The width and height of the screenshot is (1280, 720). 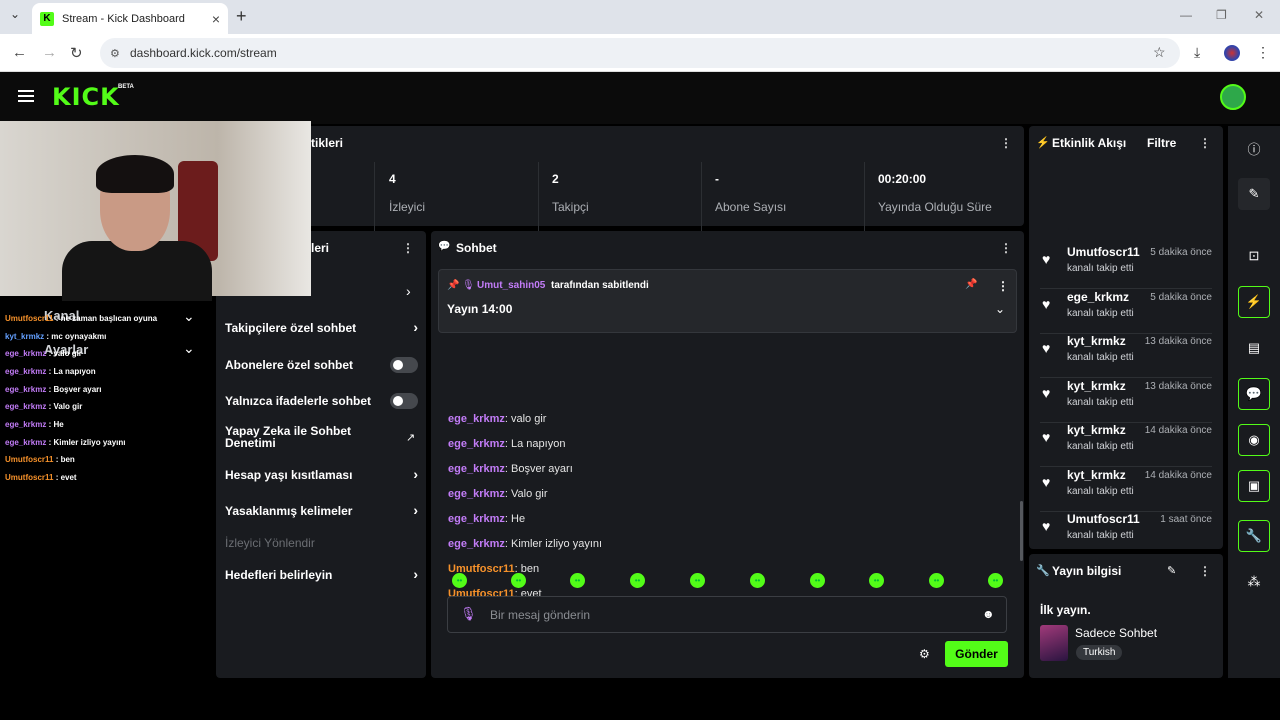 I want to click on overlay-chat-line: Umutfoscr11 : evet, so click(x=41, y=477).